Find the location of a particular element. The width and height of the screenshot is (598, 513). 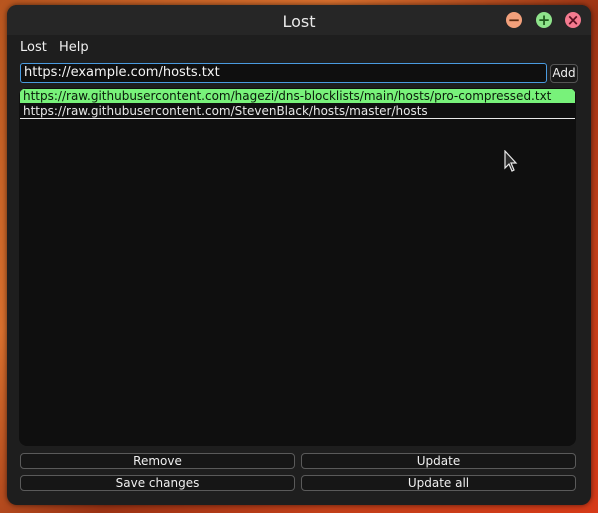

window-title: Lost is located at coordinates (299, 21).